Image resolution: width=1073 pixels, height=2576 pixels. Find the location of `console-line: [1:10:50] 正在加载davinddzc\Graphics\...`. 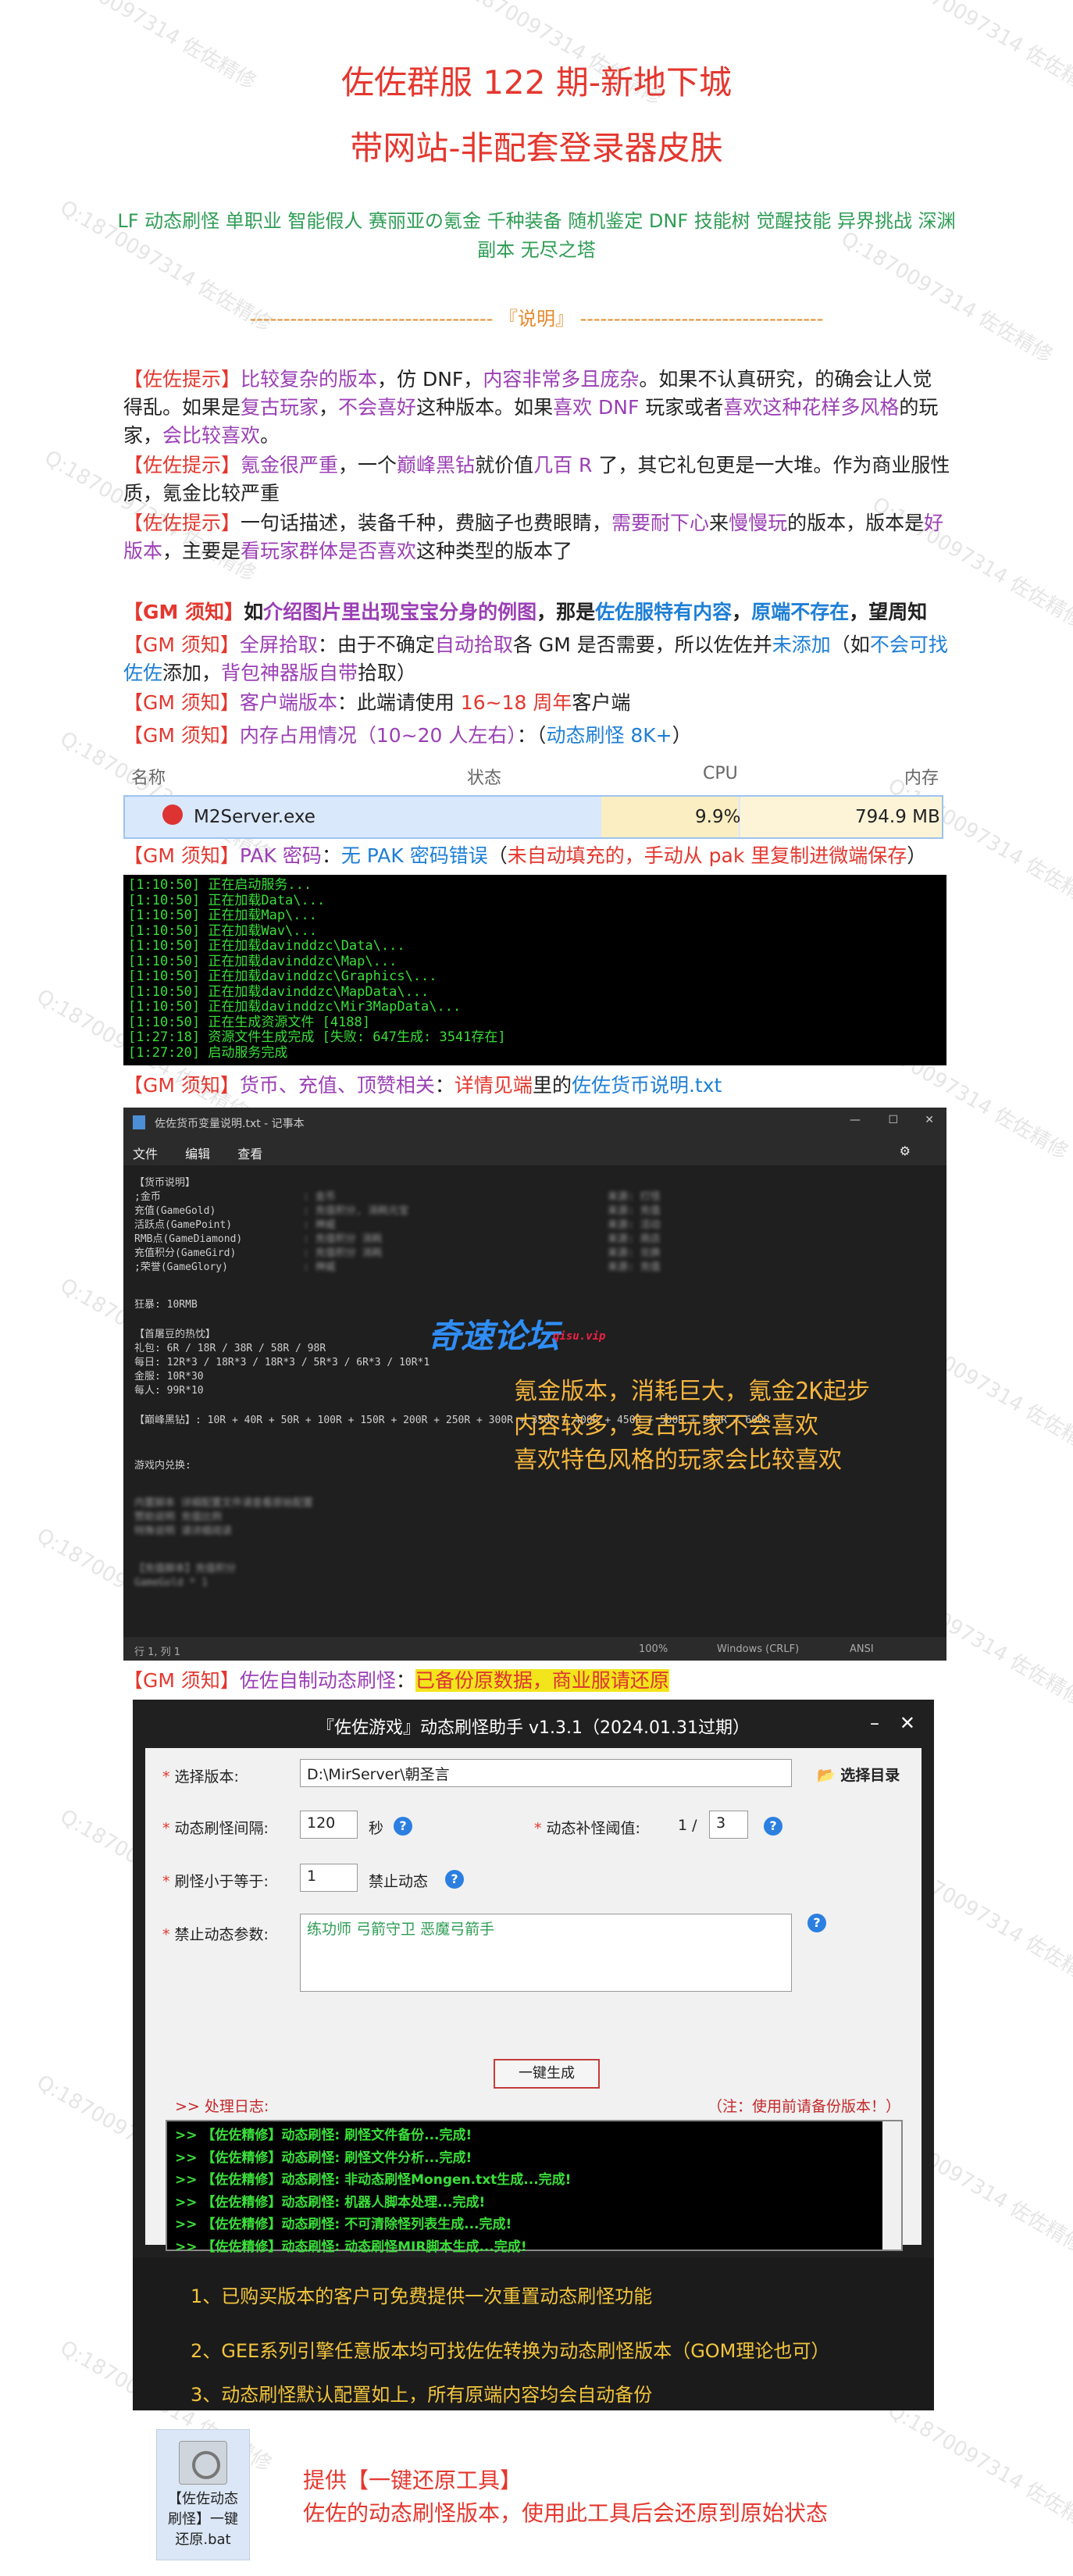

console-line: [1:10:50] 正在加载davinddzc\Graphics\... is located at coordinates (282, 976).